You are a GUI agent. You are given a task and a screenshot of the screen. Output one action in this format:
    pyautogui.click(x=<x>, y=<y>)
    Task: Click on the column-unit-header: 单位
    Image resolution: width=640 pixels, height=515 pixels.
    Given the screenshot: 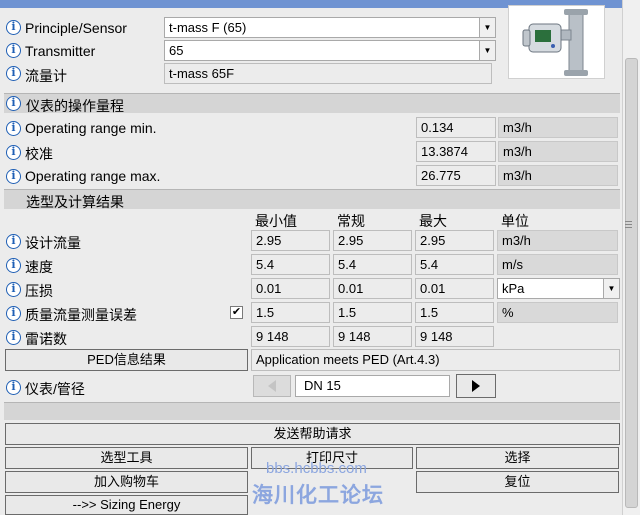 What is the action you would take?
    pyautogui.click(x=515, y=221)
    